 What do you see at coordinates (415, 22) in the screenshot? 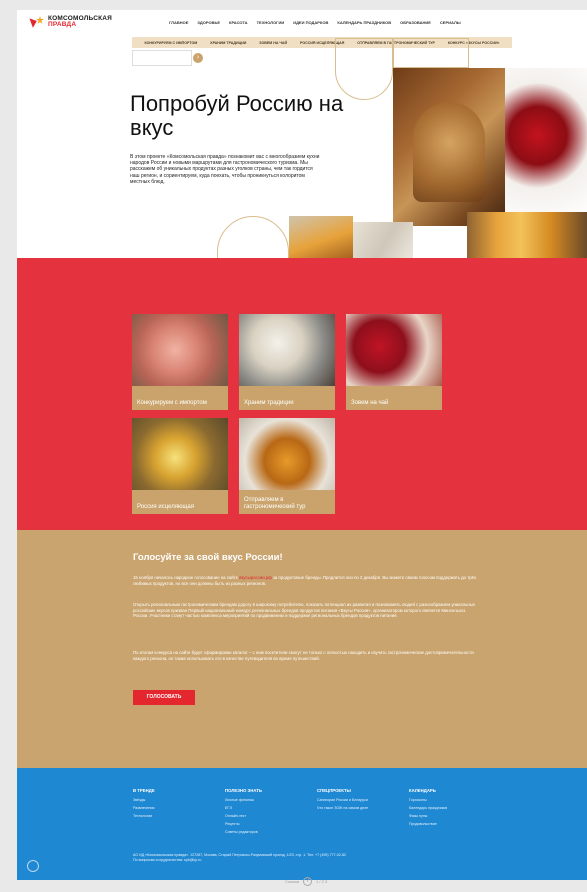
I see `nav-item-education: Образование` at bounding box center [415, 22].